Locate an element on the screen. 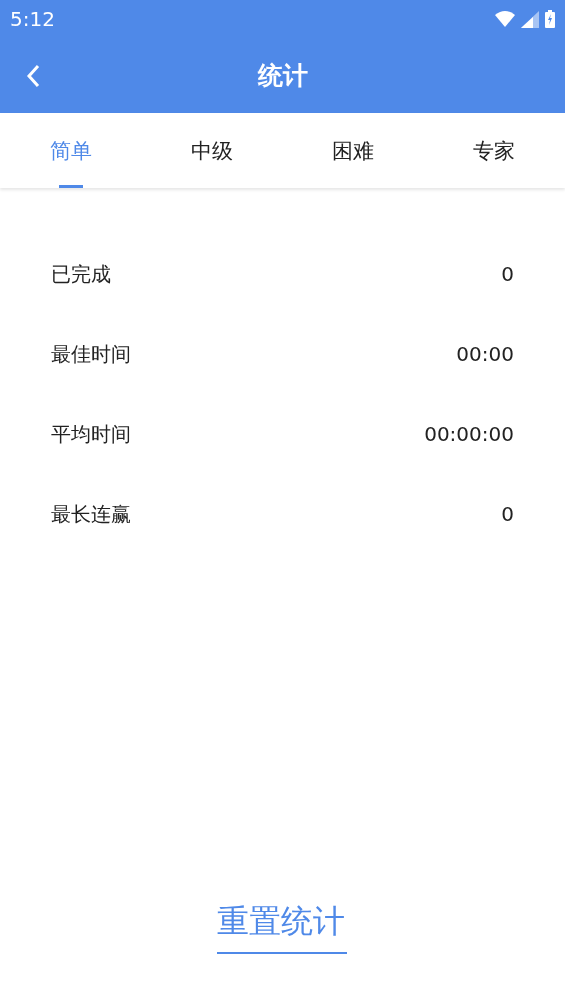 Image resolution: width=565 pixels, height=1004 pixels. wifi-icon is located at coordinates (505, 19).